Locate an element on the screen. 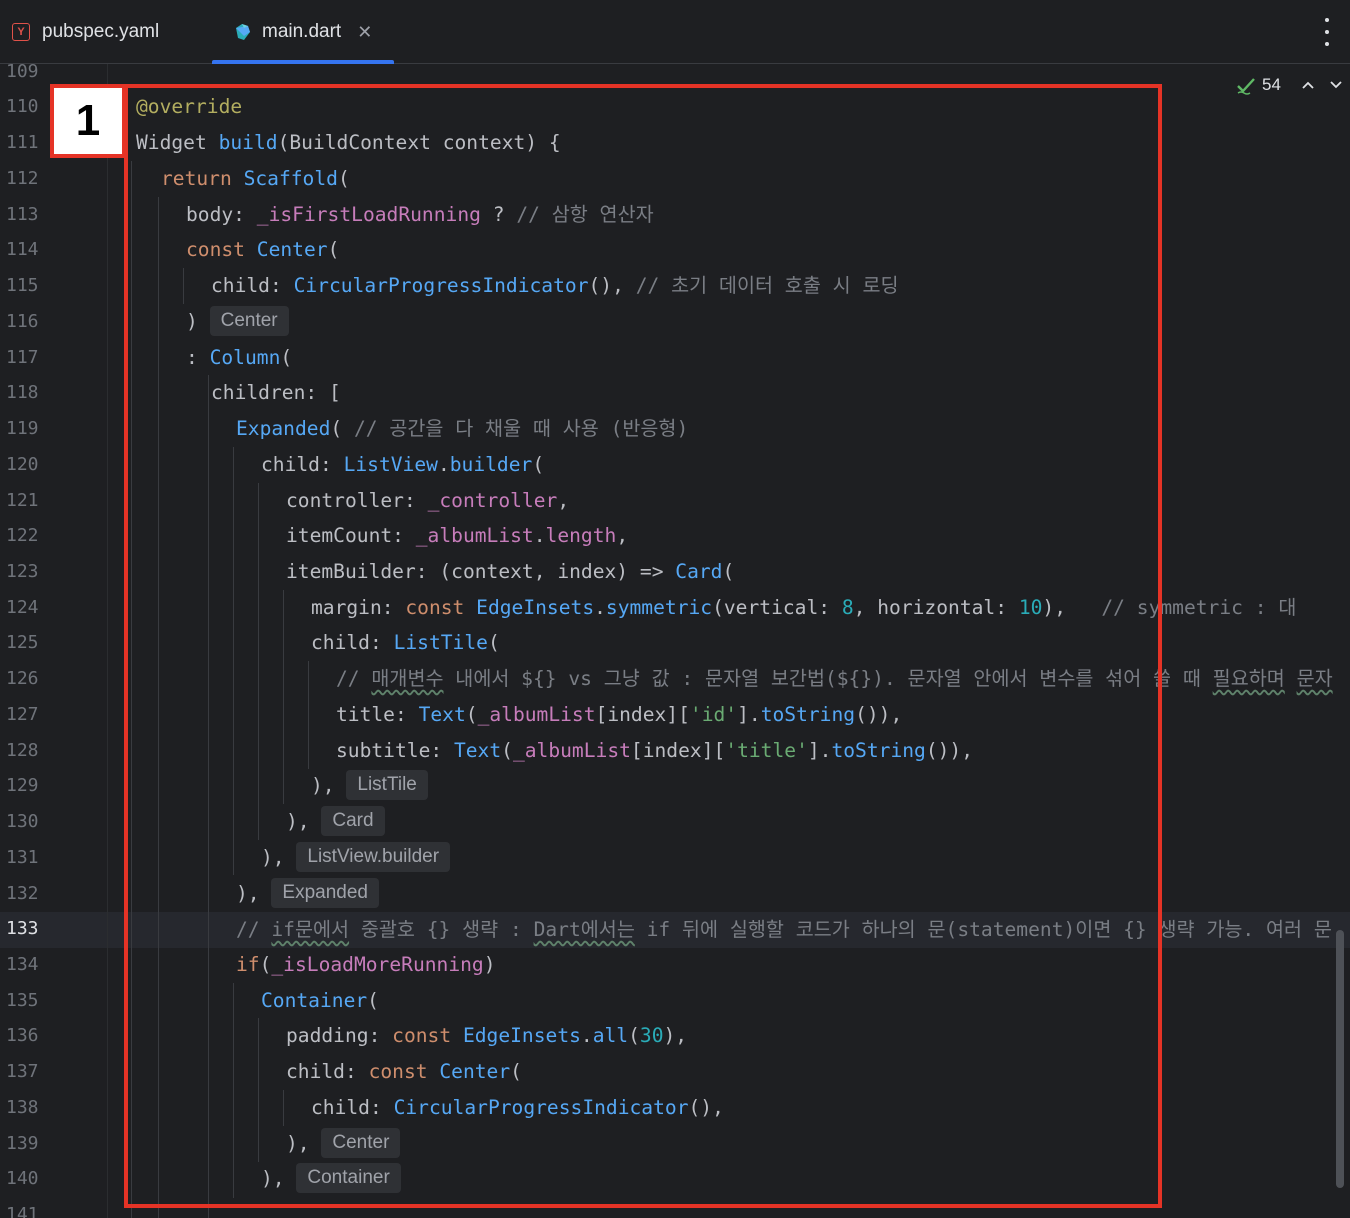 This screenshot has height=1218, width=1350. line-number: 132 is located at coordinates (22, 893).